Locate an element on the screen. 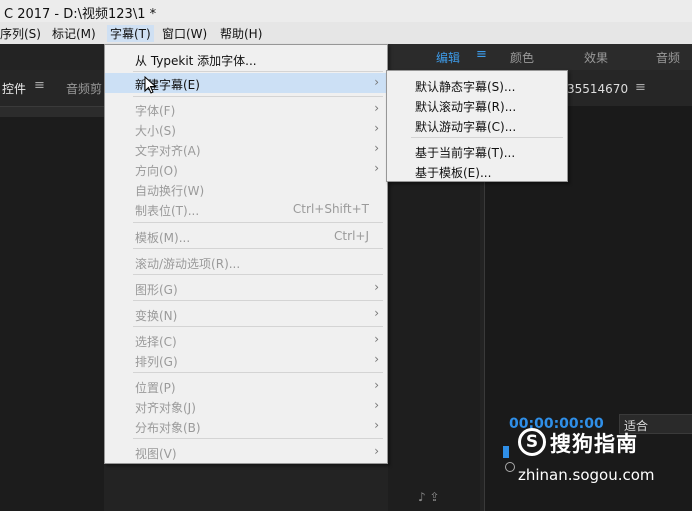 The width and height of the screenshot is (692, 511). window-title: C 2017 - D:\视频123\1 * is located at coordinates (80, 14).